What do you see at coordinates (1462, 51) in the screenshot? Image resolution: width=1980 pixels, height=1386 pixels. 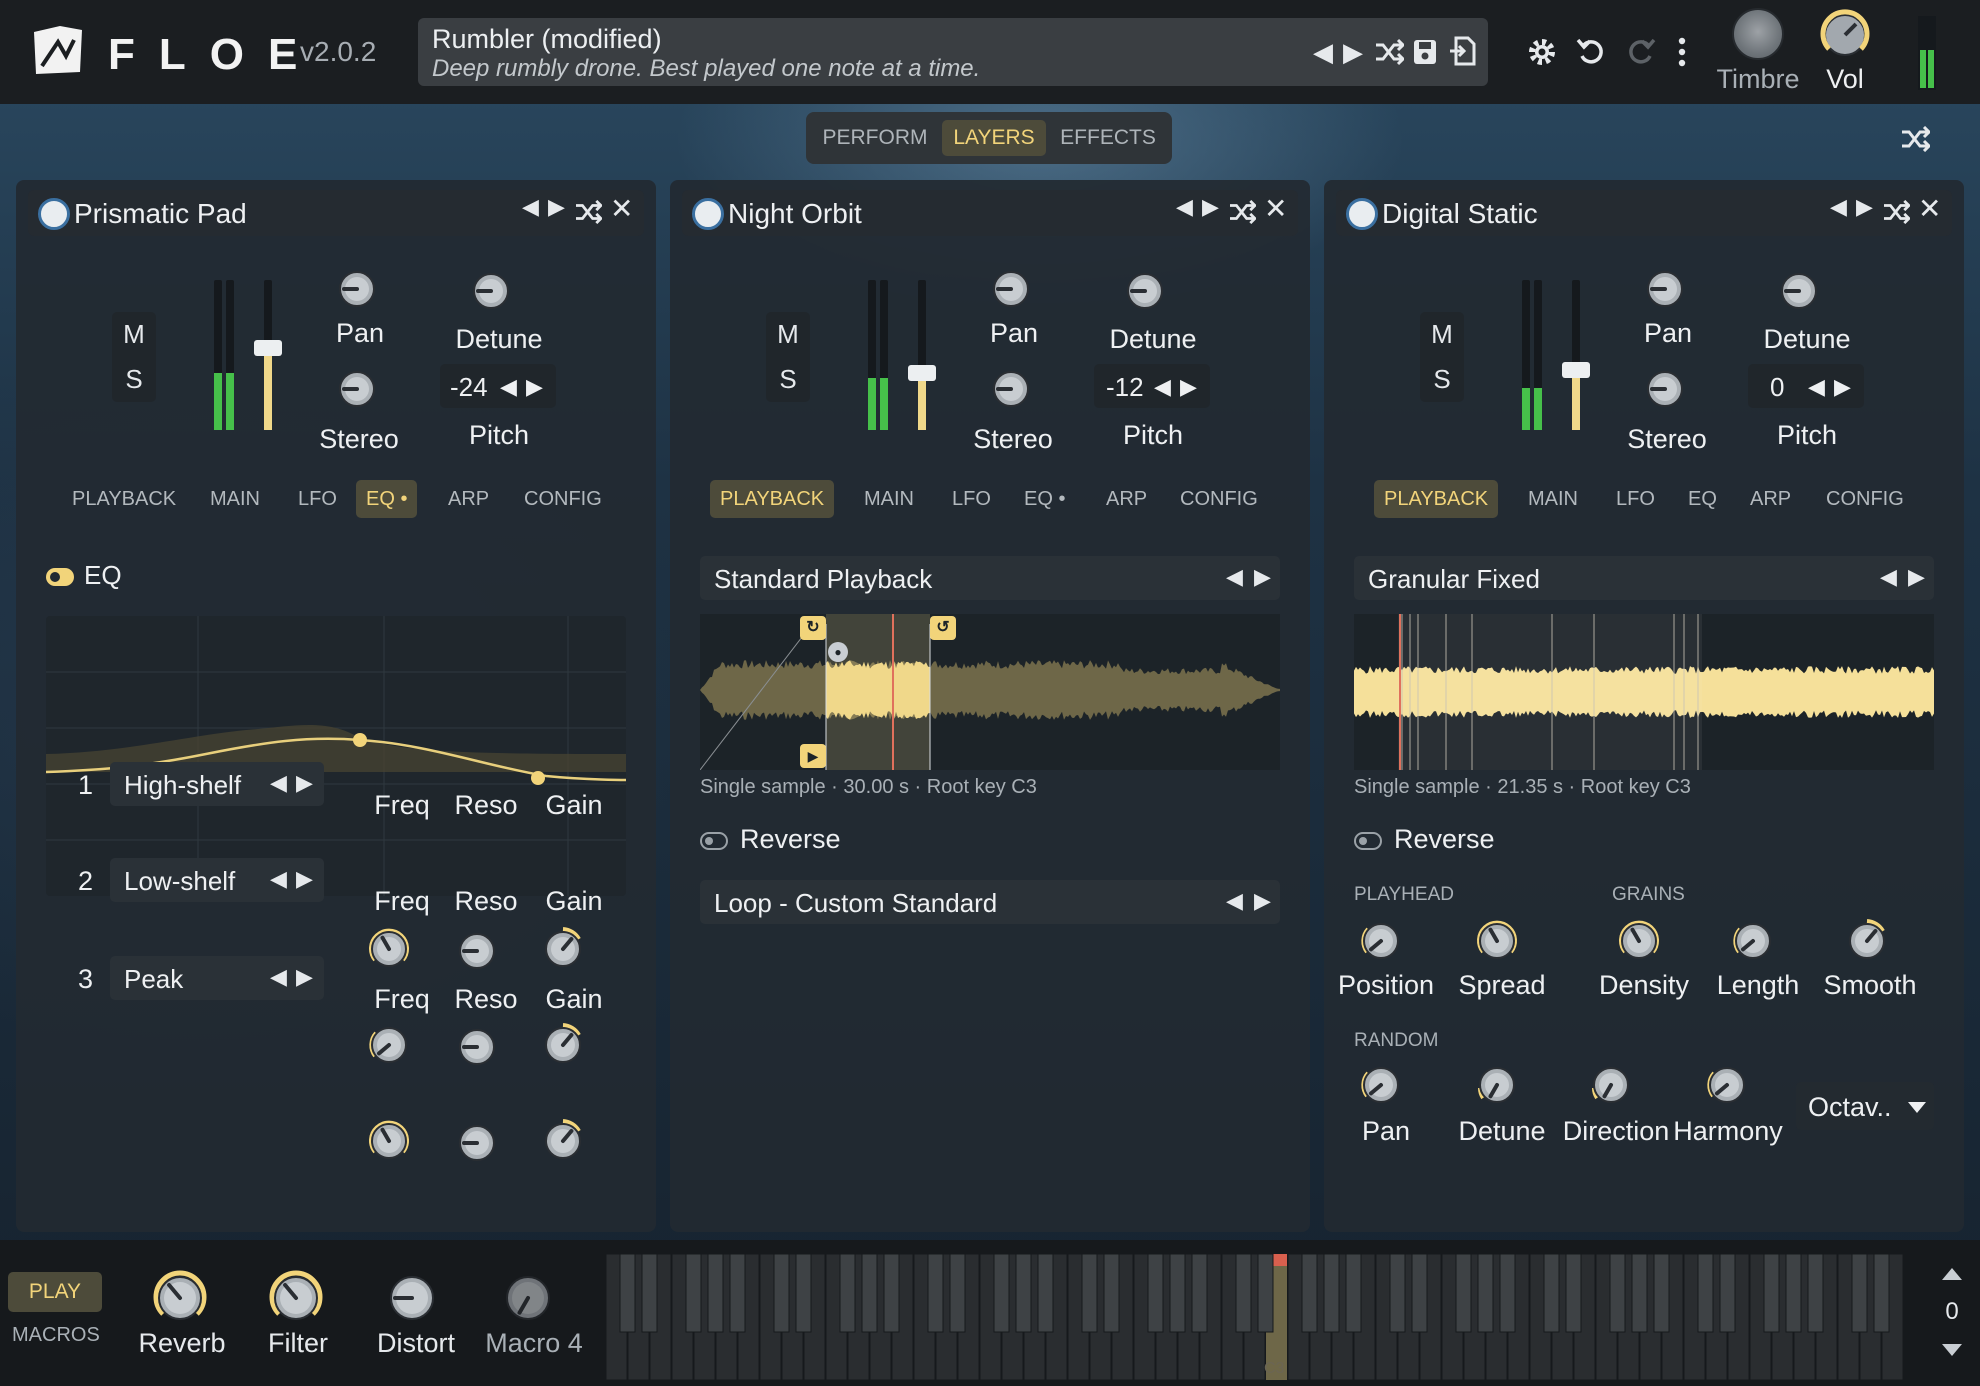 I see `load-file-icon` at bounding box center [1462, 51].